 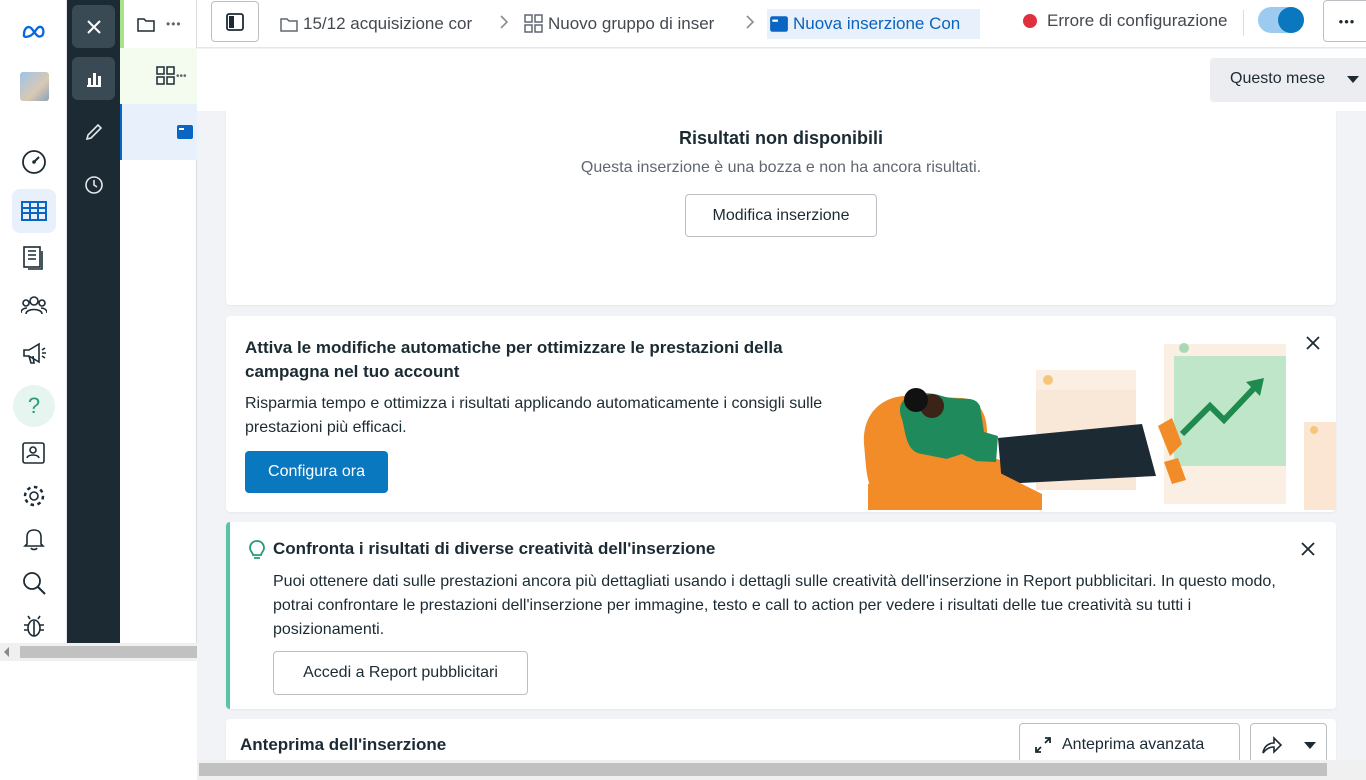 I want to click on megaphone-icon, so click(x=34, y=353).